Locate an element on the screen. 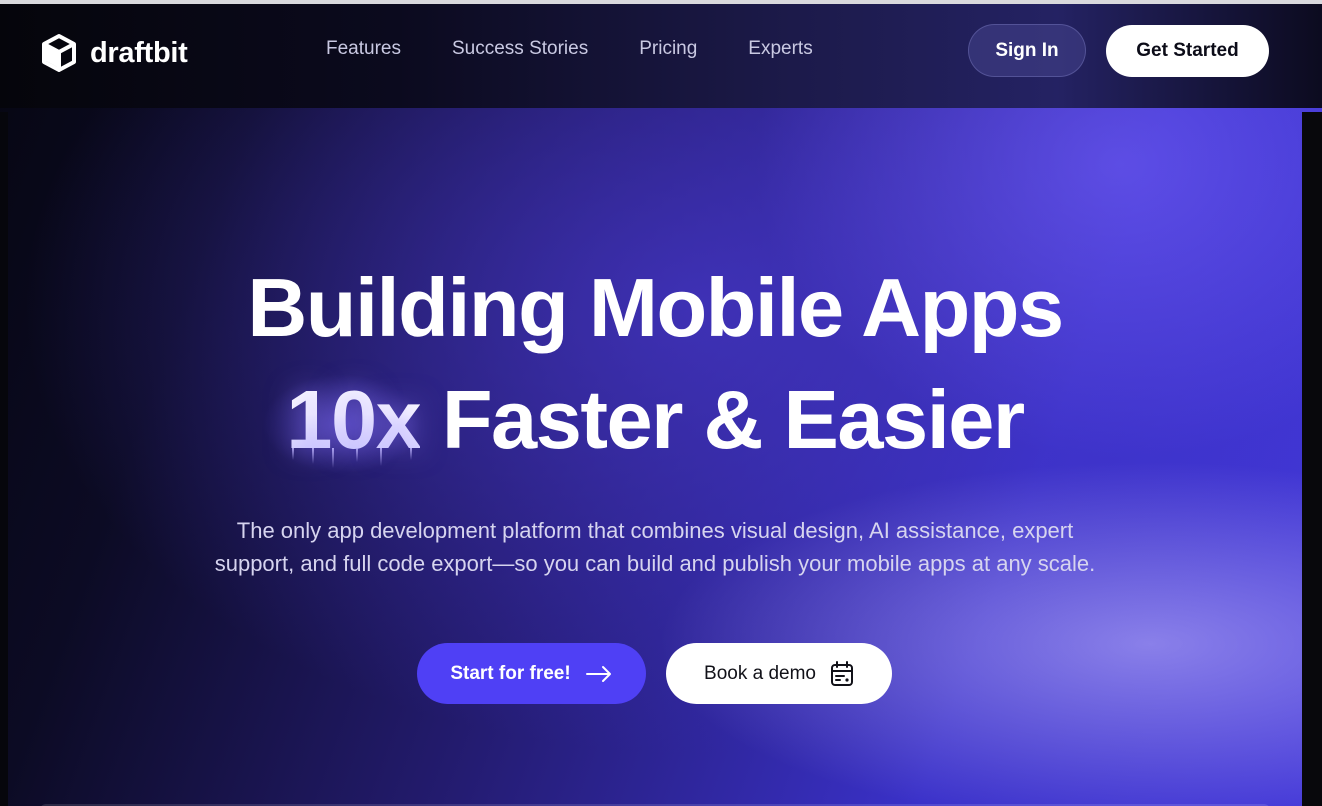 This screenshot has height=806, width=1322. book-demo-label: Book a demo is located at coordinates (760, 673).